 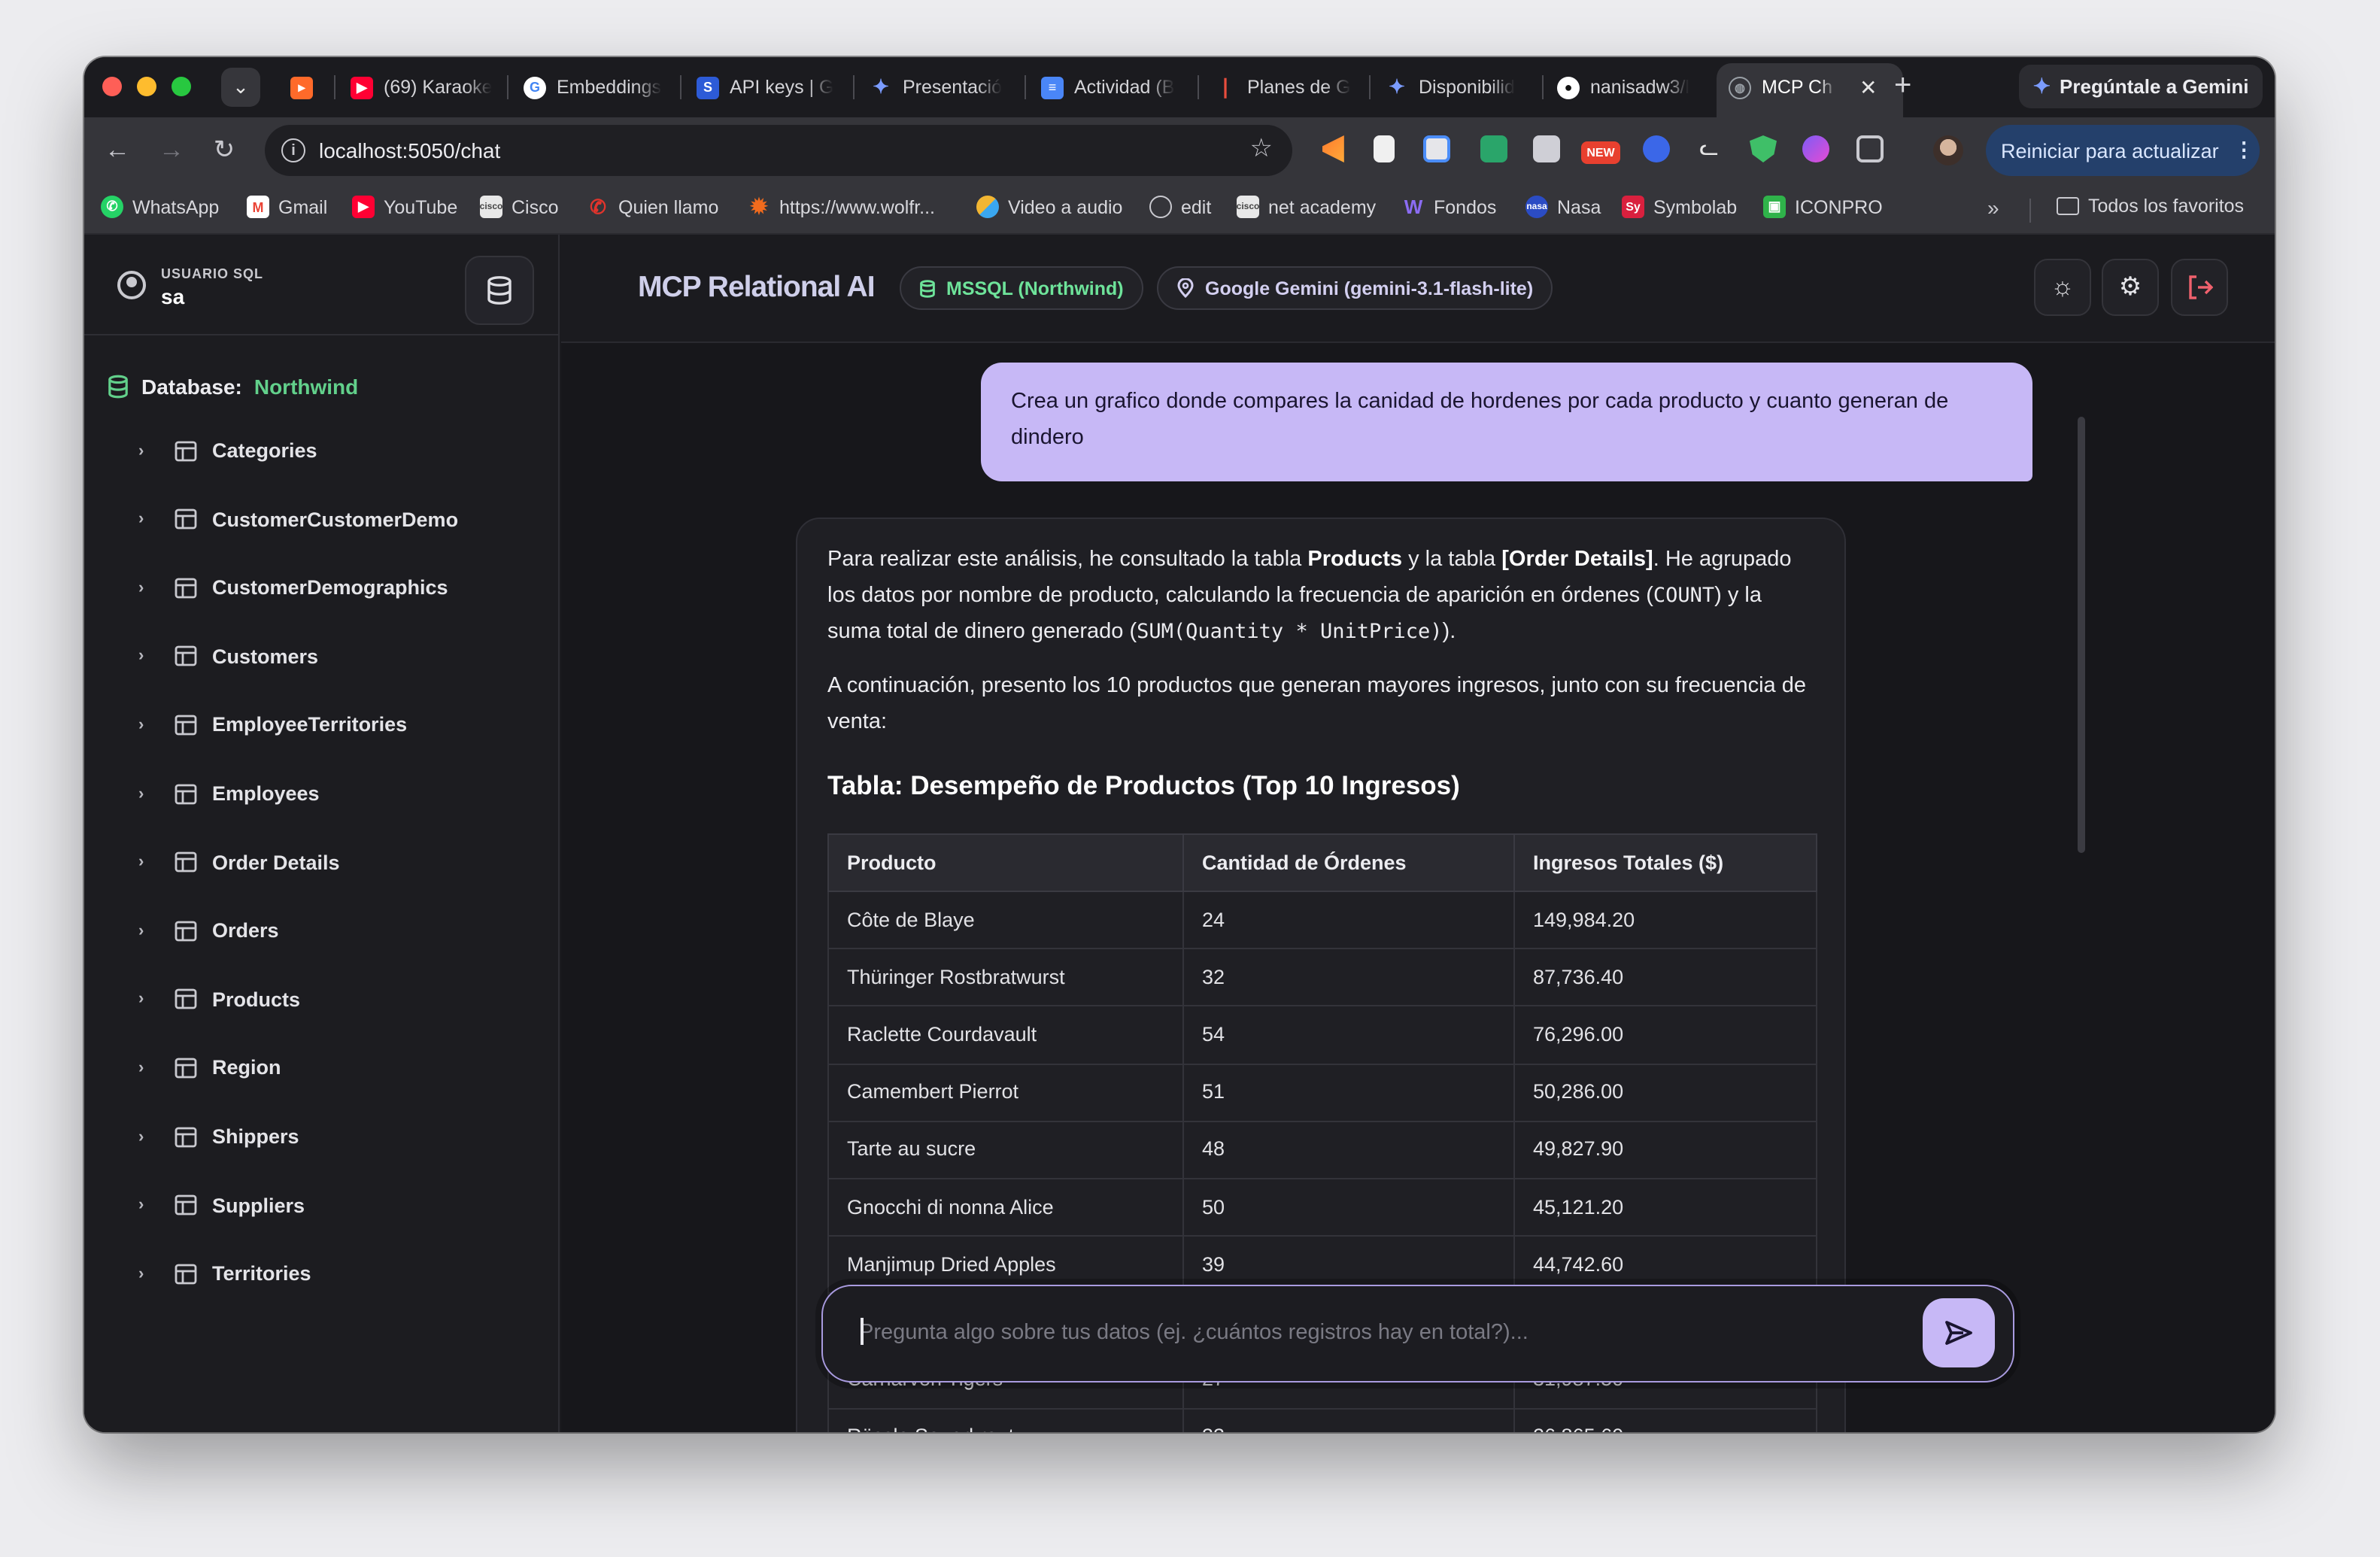 I want to click on more-bookmarks-chevron-icon: », so click(x=1993, y=208).